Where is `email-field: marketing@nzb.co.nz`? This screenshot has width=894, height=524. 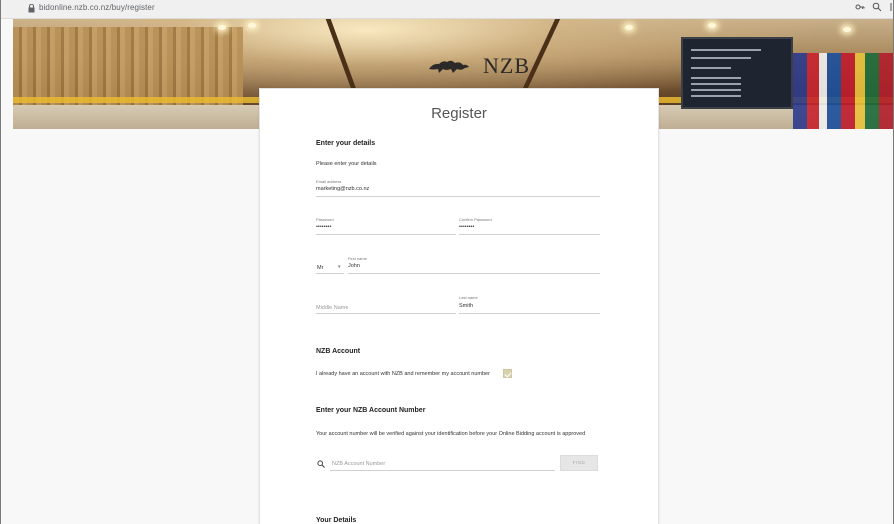
email-field: marketing@nzb.co.nz is located at coordinates (342, 189).